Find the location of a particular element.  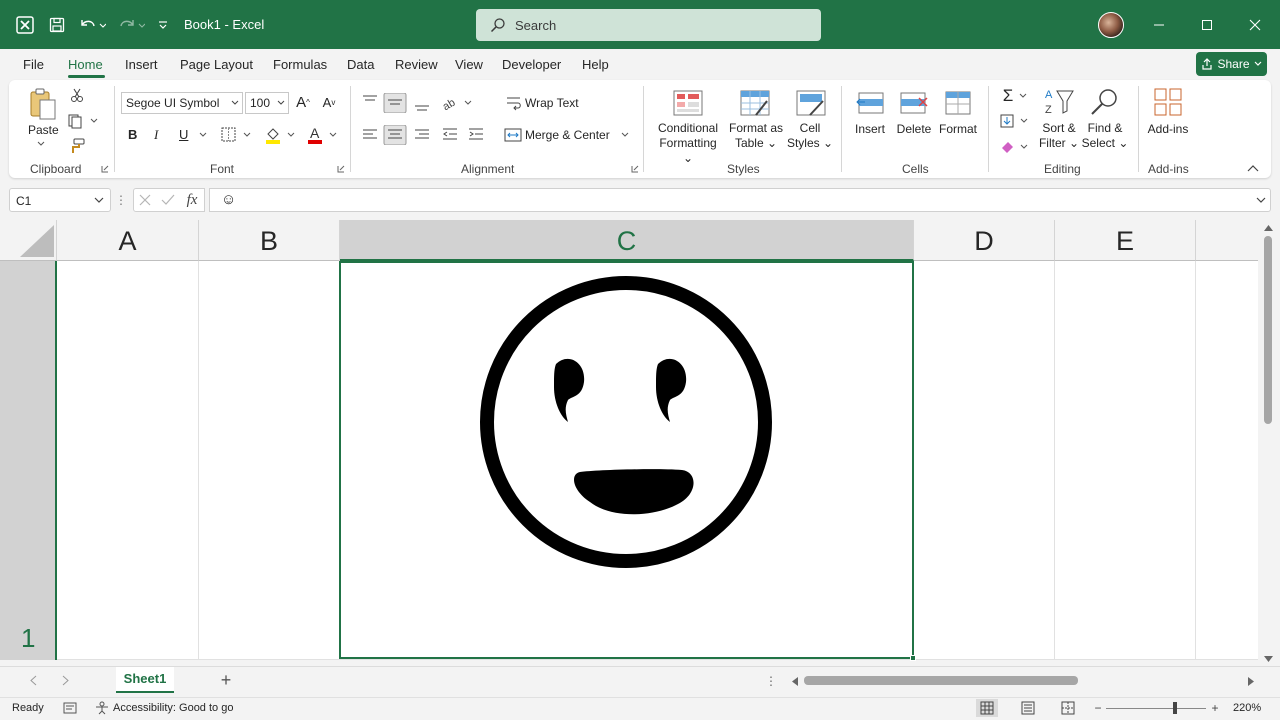

insert-function-icon: fx is located at coordinates (192, 200).